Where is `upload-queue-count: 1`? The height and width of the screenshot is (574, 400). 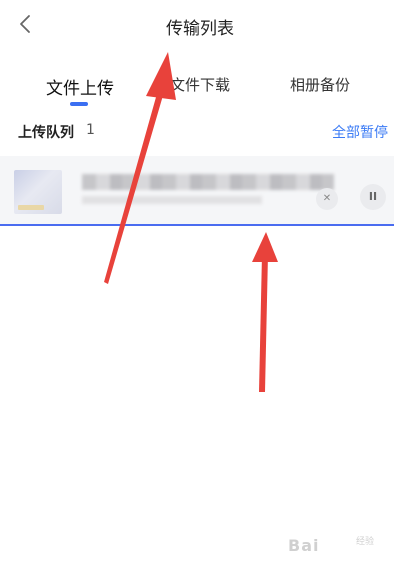
upload-queue-count: 1 is located at coordinates (90, 130).